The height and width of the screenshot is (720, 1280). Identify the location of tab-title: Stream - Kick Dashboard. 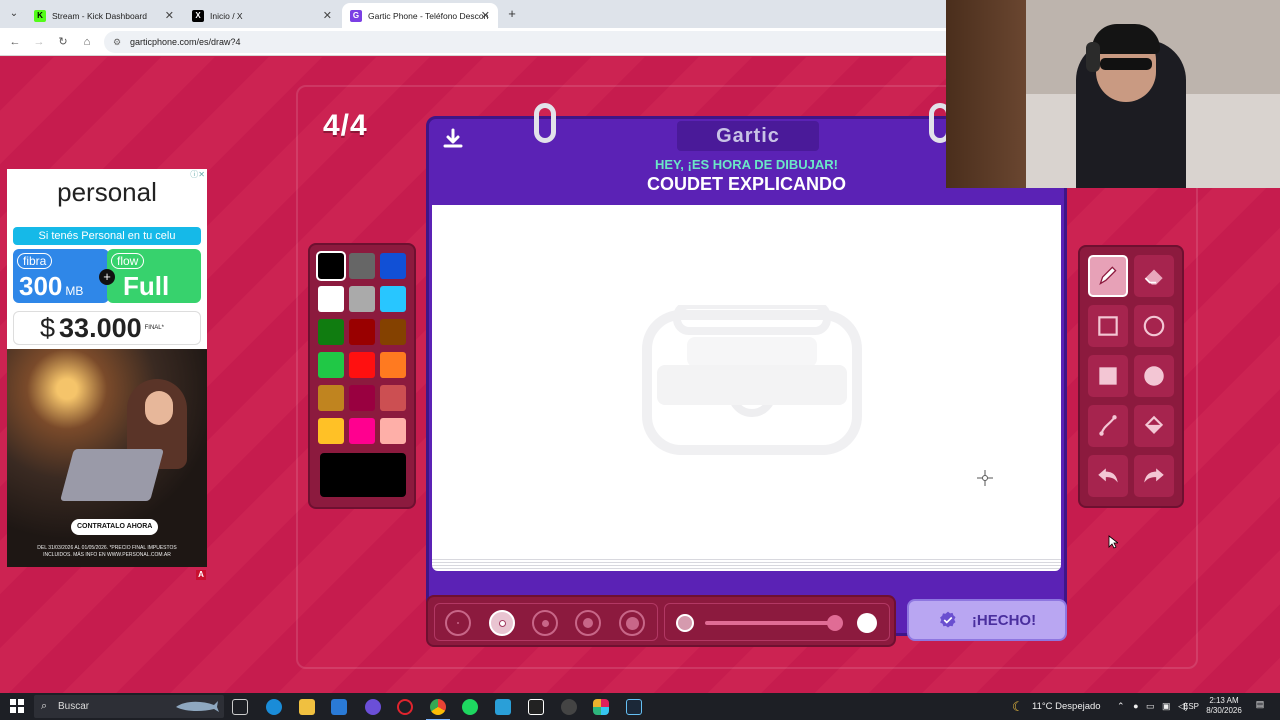
(99, 15).